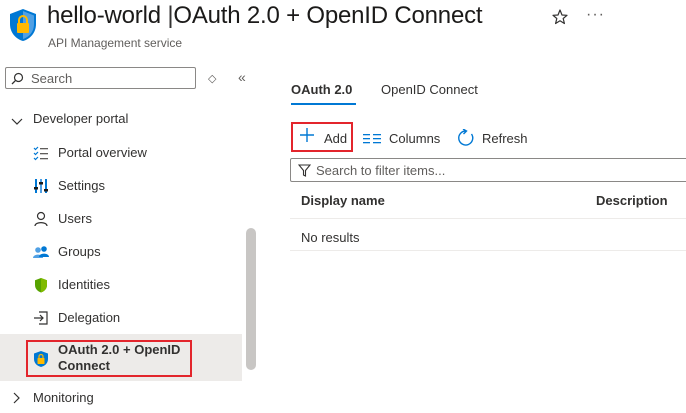  What do you see at coordinates (304, 173) in the screenshot?
I see `filter-icon` at bounding box center [304, 173].